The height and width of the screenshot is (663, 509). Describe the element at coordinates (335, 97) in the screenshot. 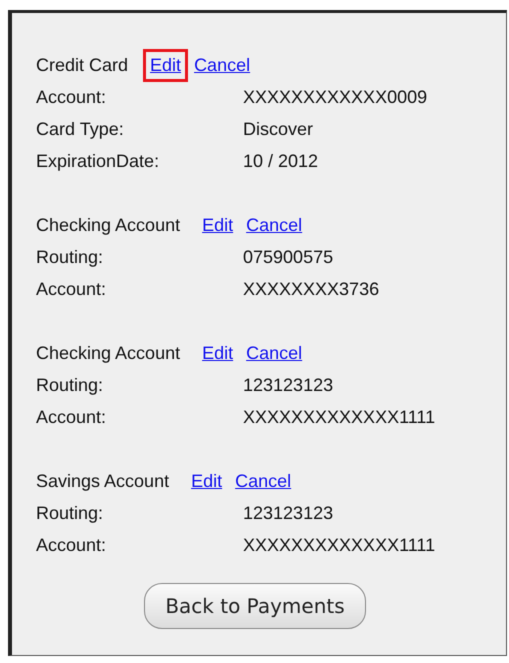

I see `field-value: XXXXXXXXXXXX0009` at that location.